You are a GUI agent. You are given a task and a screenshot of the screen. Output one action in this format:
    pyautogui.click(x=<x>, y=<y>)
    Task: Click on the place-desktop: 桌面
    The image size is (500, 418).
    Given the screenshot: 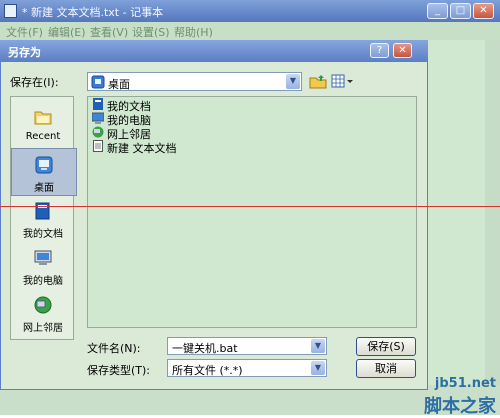 What is the action you would take?
    pyautogui.click(x=44, y=172)
    